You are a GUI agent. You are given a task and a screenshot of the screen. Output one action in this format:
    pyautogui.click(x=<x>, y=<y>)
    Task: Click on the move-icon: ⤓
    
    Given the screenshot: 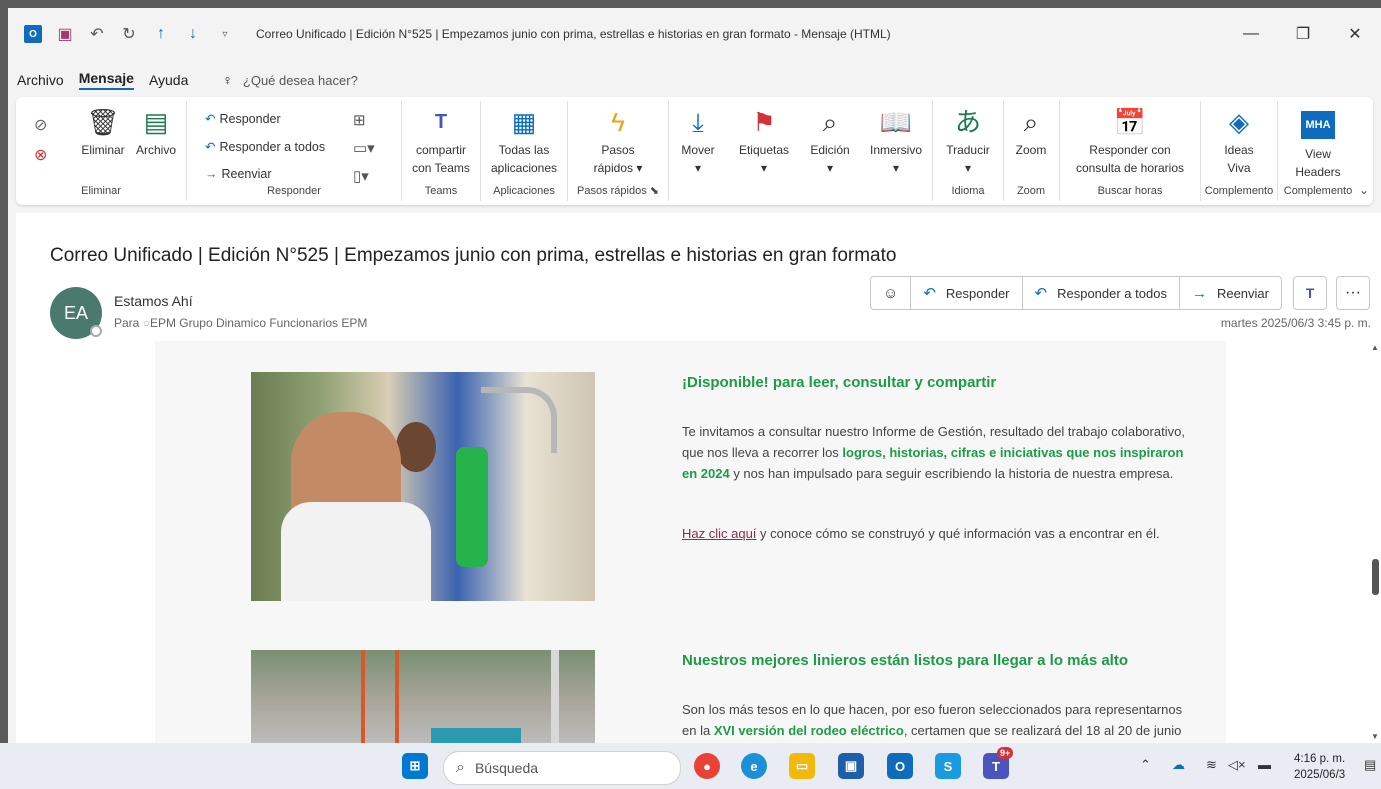 What is the action you would take?
    pyautogui.click(x=698, y=122)
    